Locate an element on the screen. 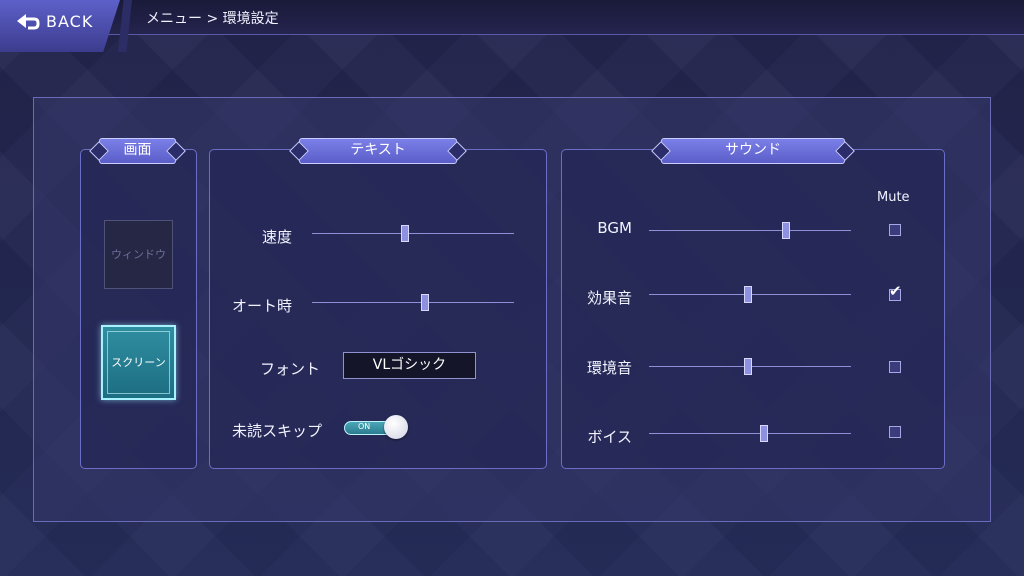 The image size is (1024, 576). ambient-label: 環境音 is located at coordinates (609, 368).